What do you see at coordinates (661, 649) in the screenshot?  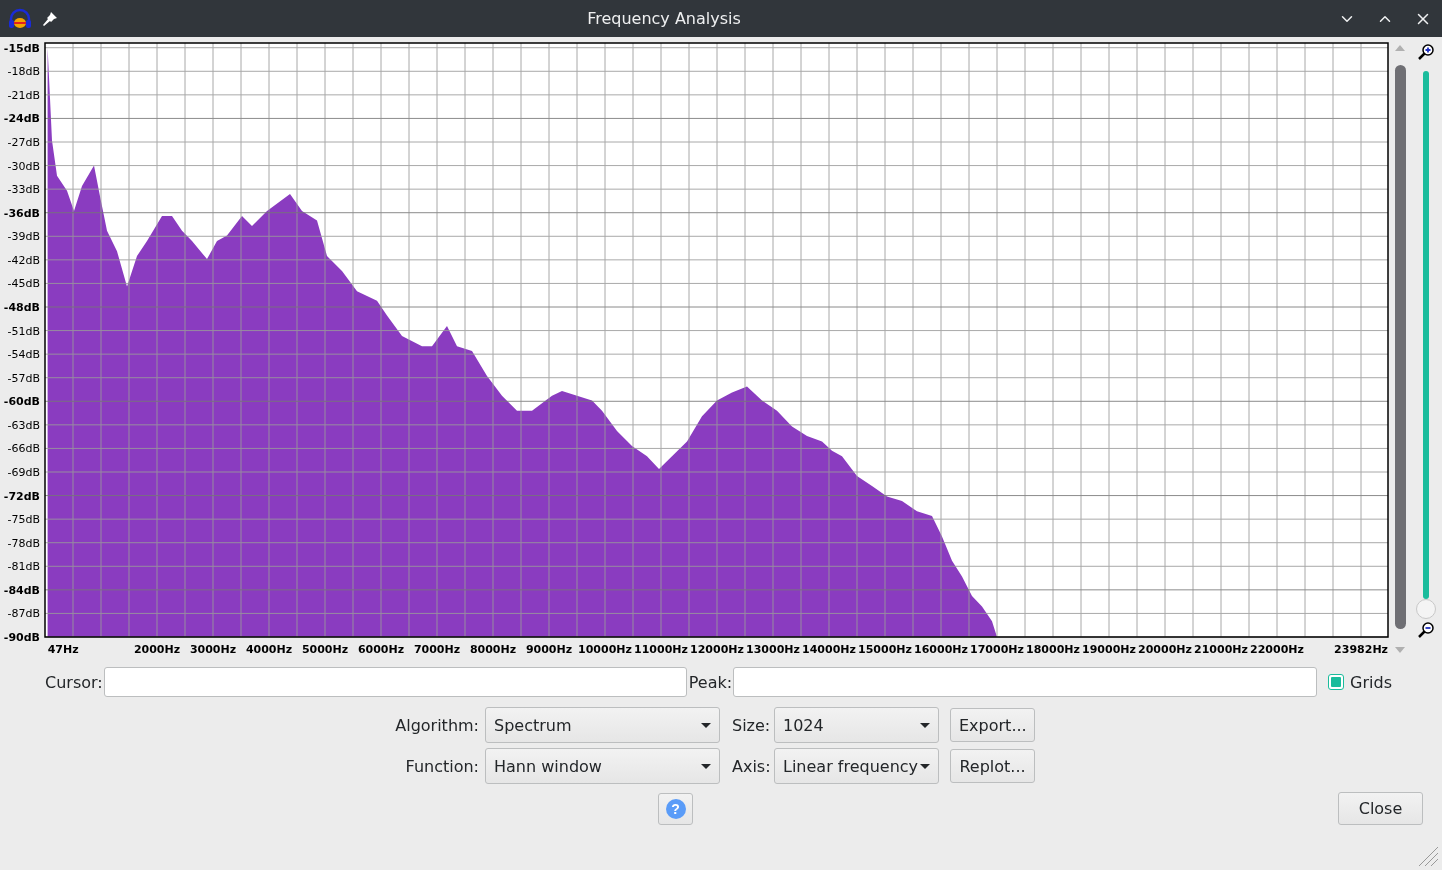 I see `x-tick-label: 11000Hz` at bounding box center [661, 649].